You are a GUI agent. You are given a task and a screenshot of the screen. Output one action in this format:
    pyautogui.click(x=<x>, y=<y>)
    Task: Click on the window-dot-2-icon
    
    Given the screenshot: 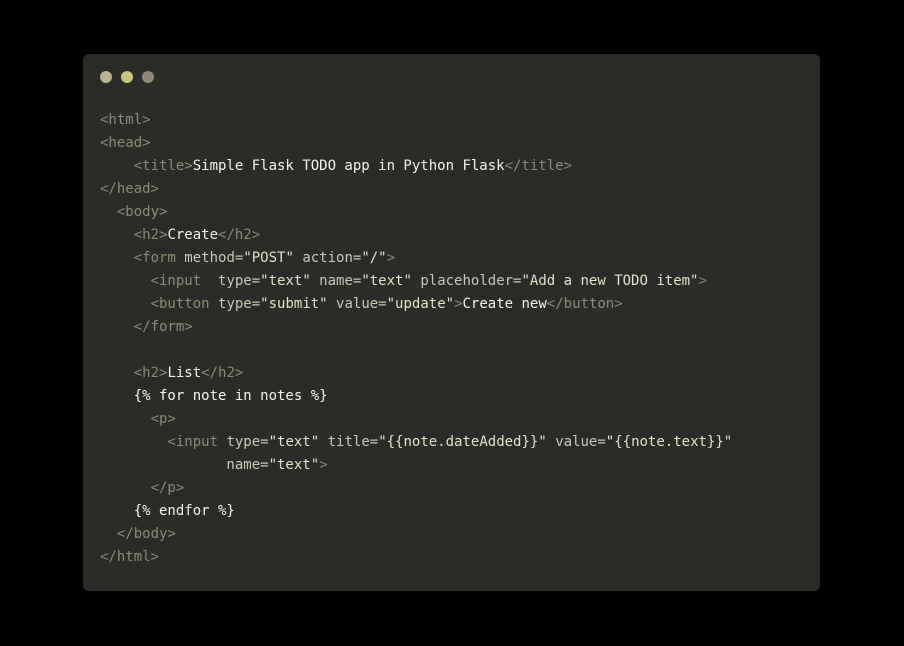 What is the action you would take?
    pyautogui.click(x=127, y=77)
    